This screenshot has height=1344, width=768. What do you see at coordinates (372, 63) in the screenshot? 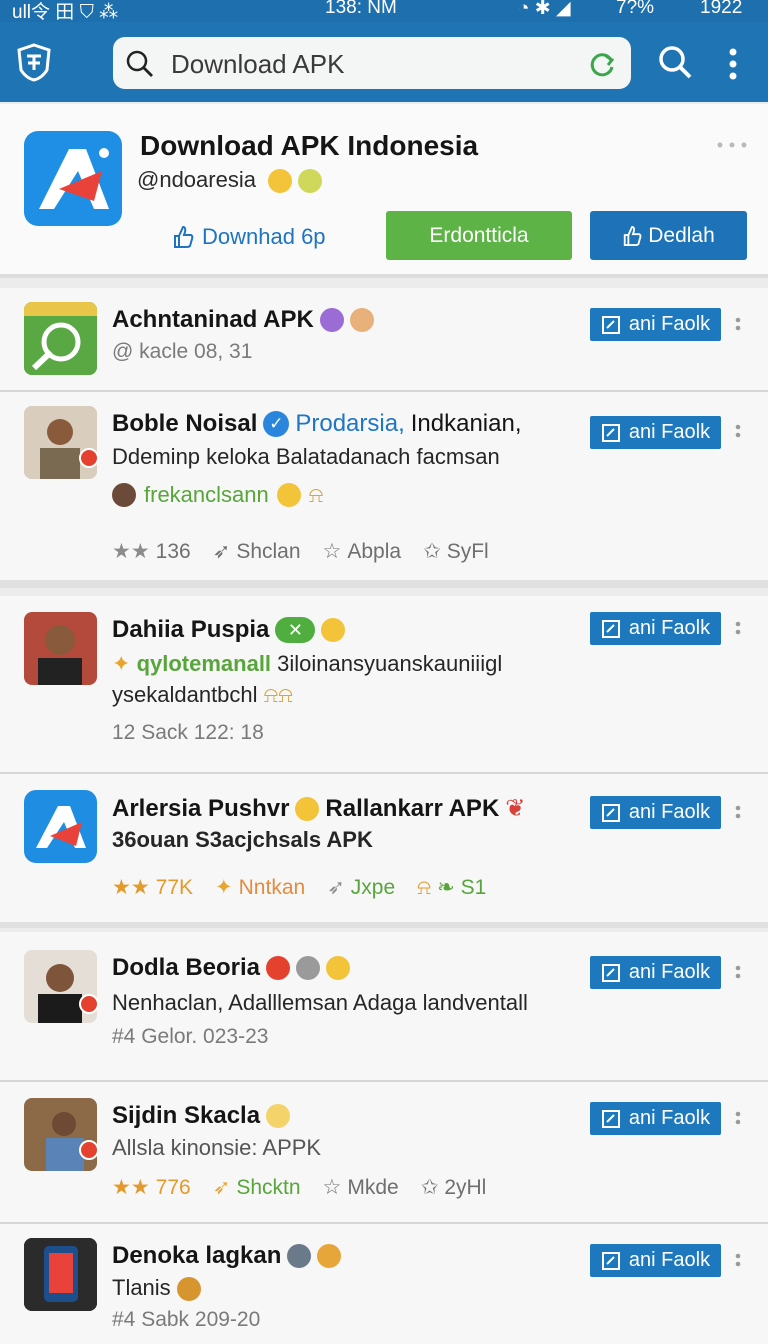
I see `search-bar: Download APK` at bounding box center [372, 63].